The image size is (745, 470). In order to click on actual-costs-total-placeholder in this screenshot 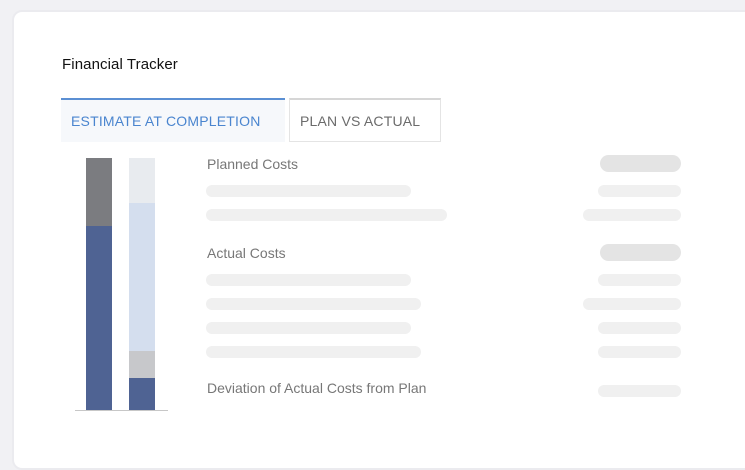, I will do `click(640, 252)`.